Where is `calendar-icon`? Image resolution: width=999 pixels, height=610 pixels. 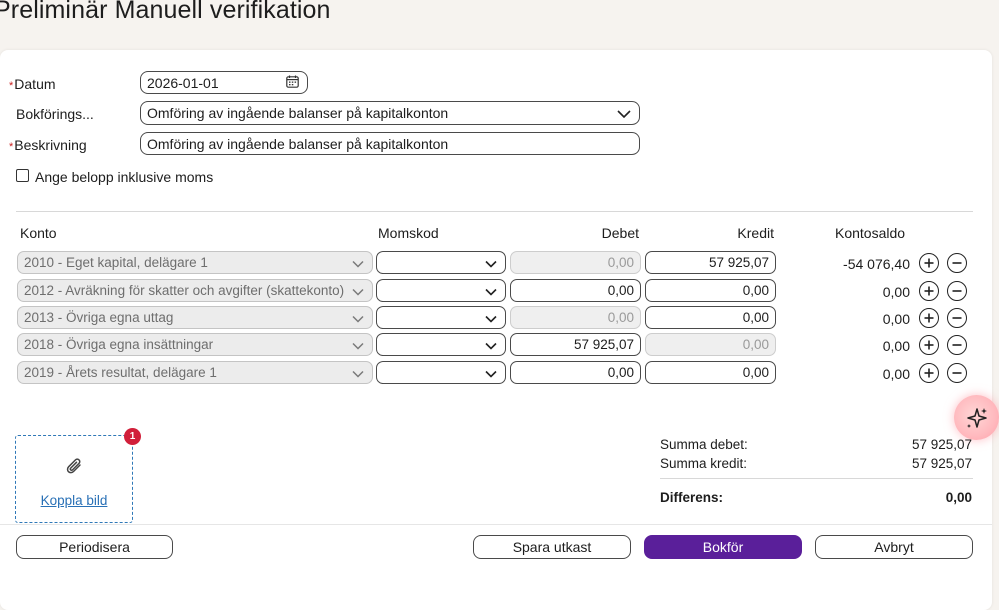
calendar-icon is located at coordinates (292, 83).